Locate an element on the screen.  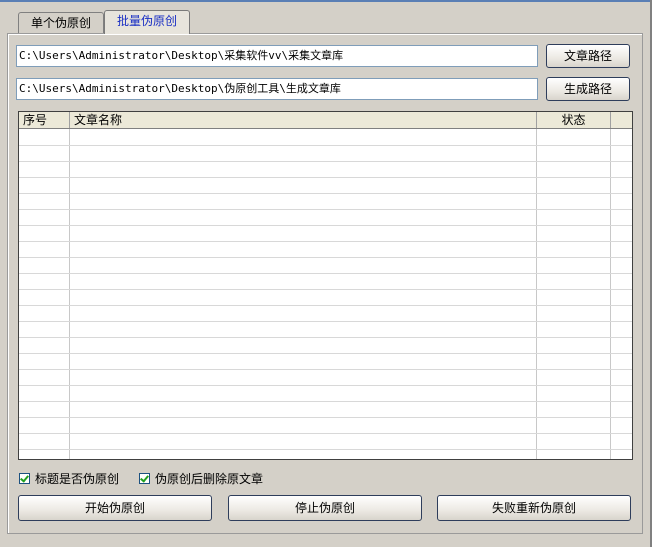
retry-failed-button: 失败重新伪原创 is located at coordinates (534, 508).